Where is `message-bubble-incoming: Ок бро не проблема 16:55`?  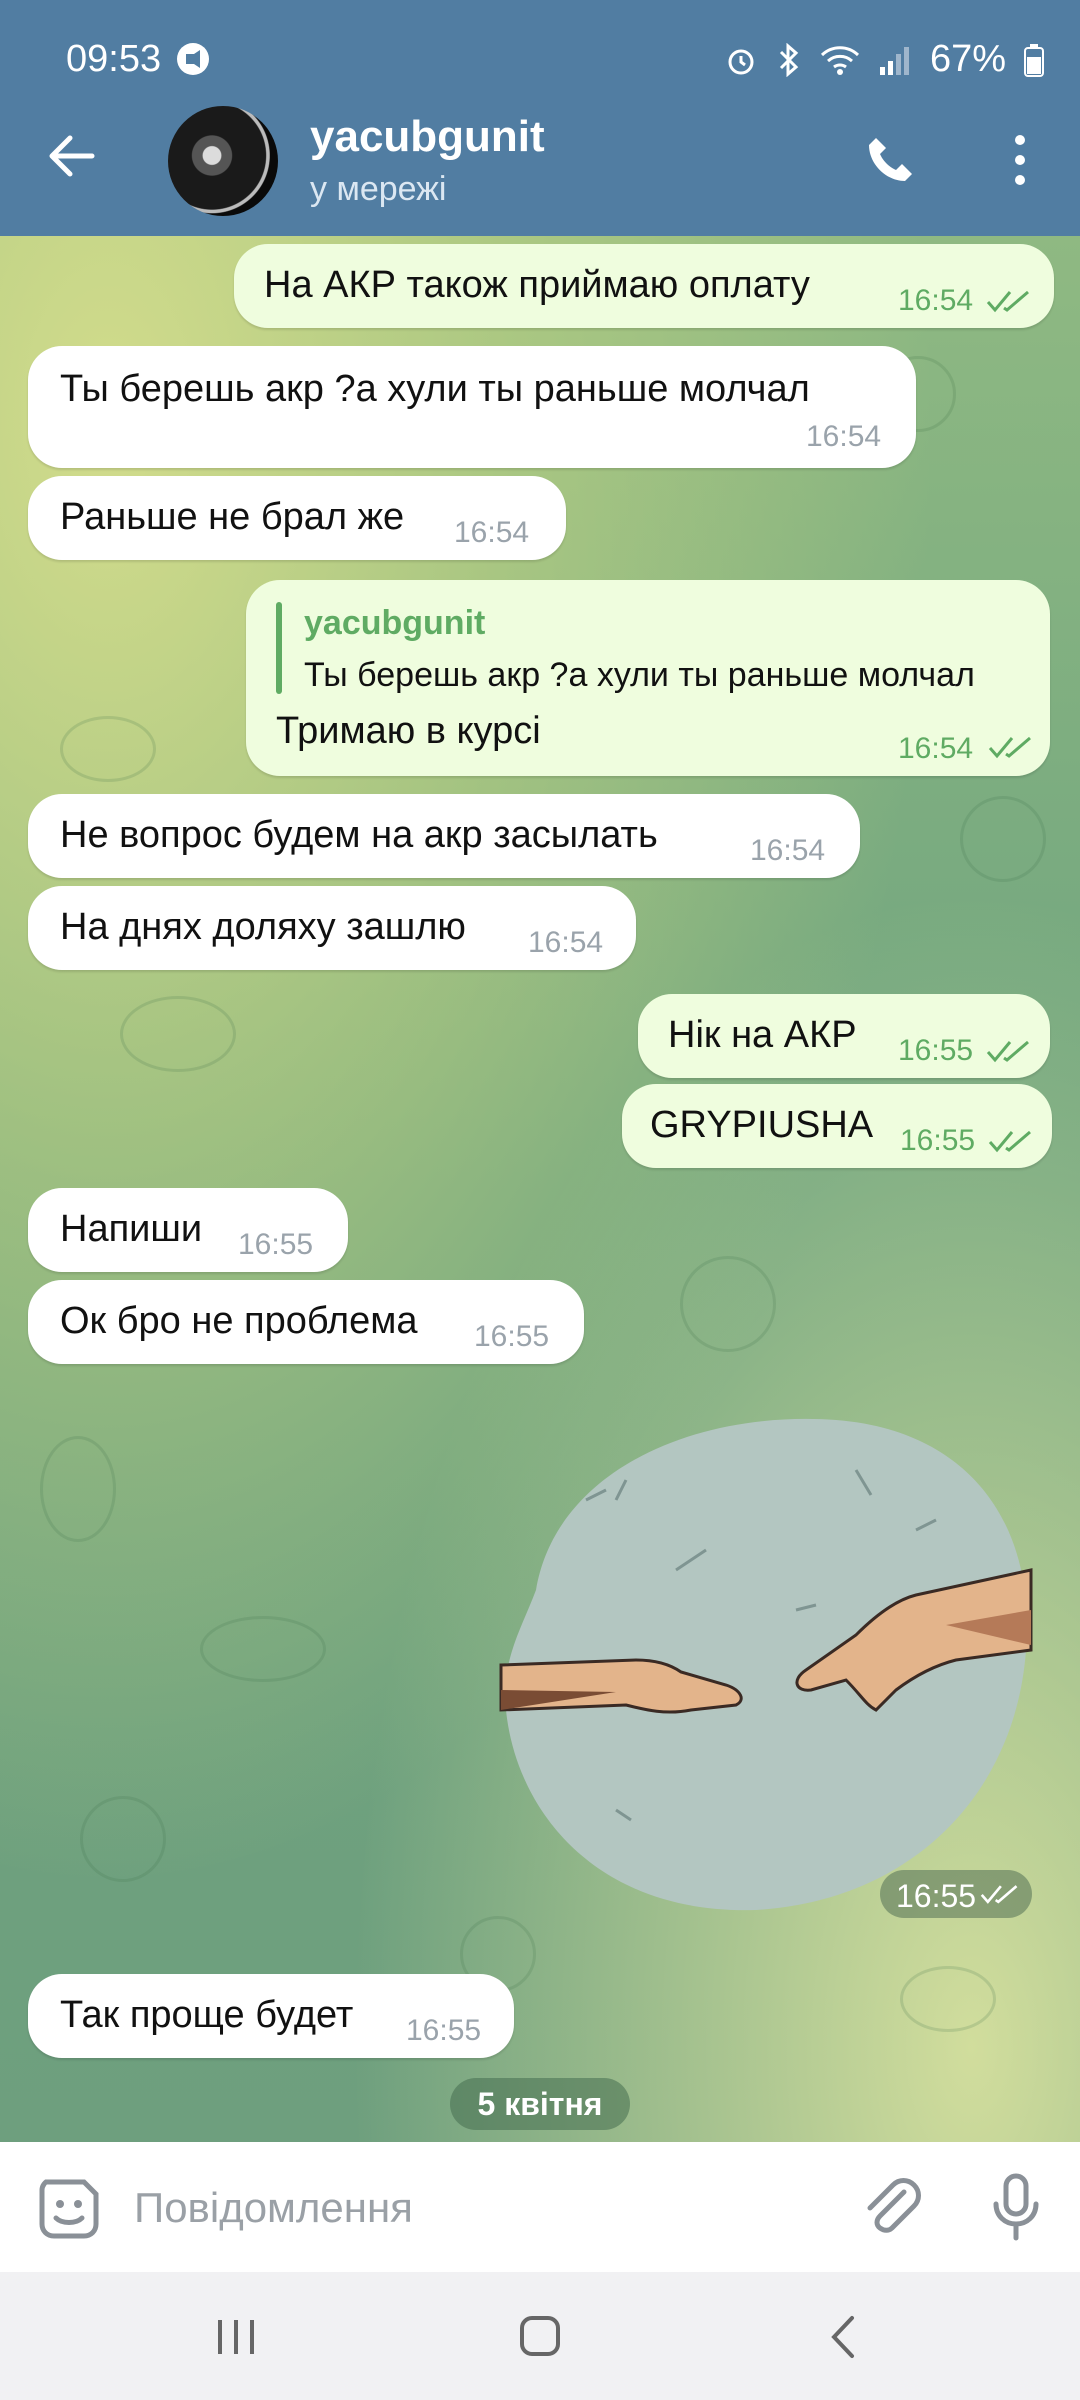 message-bubble-incoming: Ок бро не проблема 16:55 is located at coordinates (306, 1322).